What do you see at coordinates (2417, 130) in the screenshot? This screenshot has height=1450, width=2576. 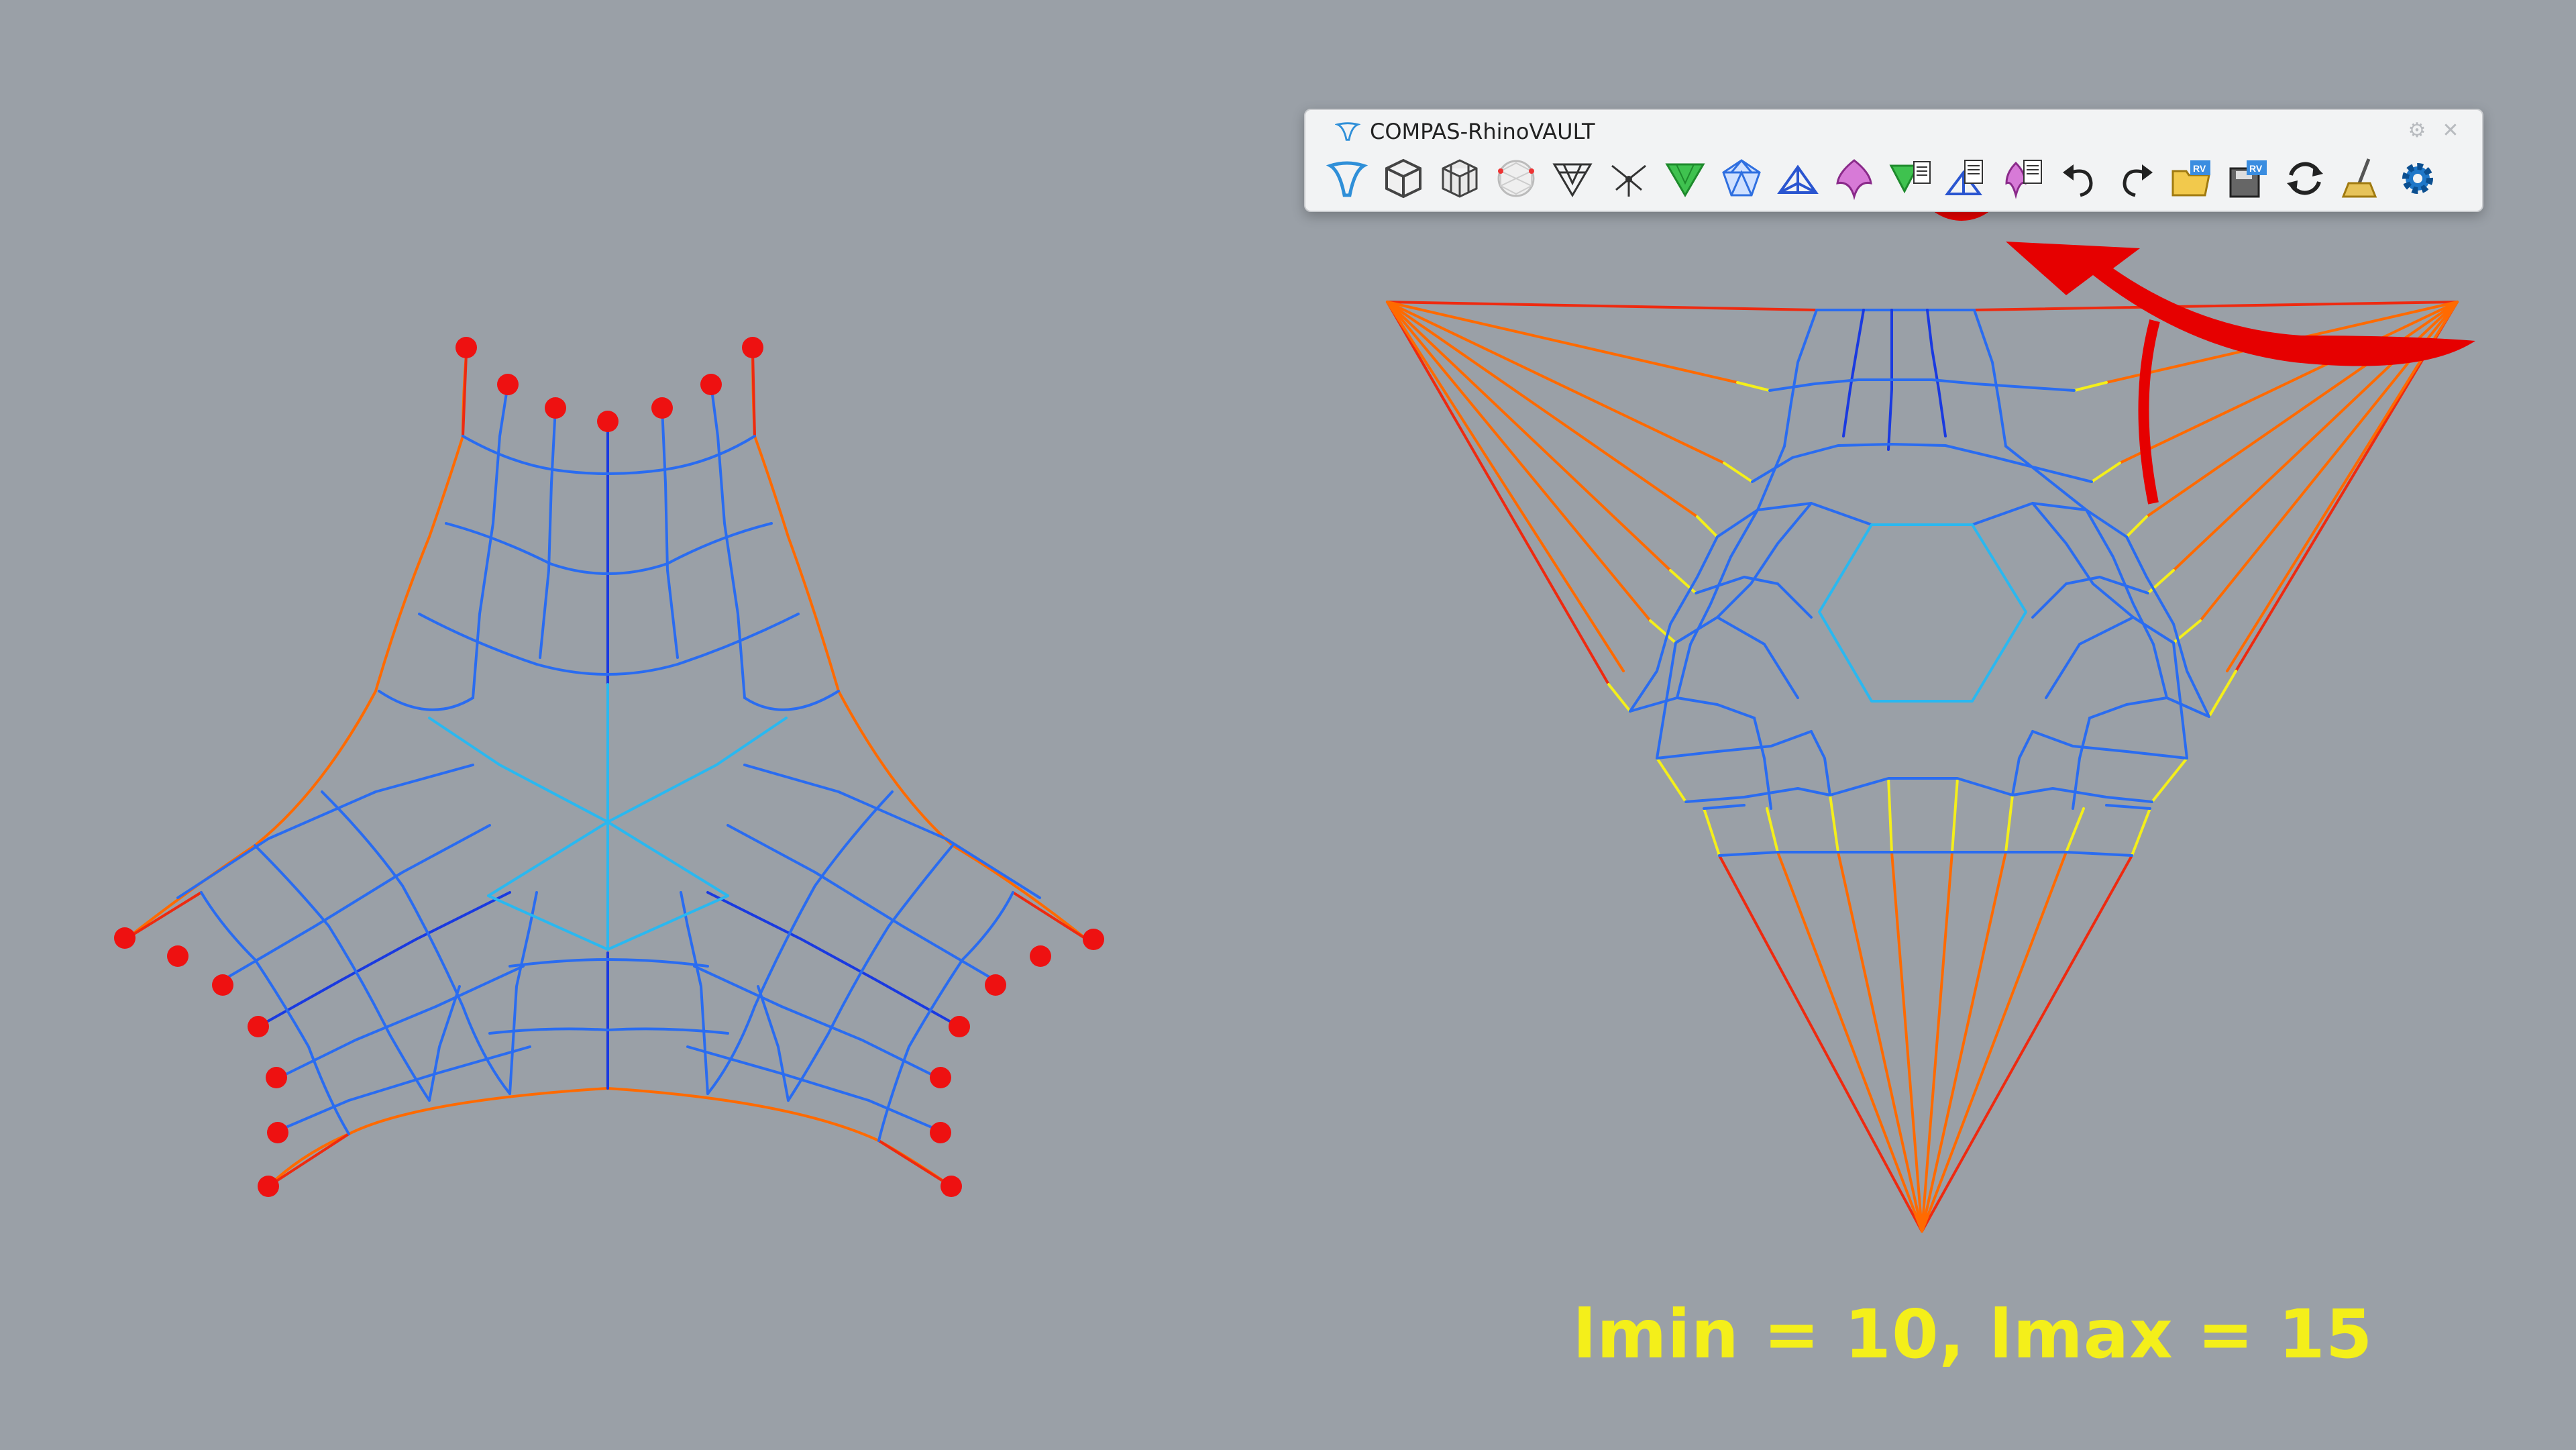 I see `gear-icon: ⚙` at bounding box center [2417, 130].